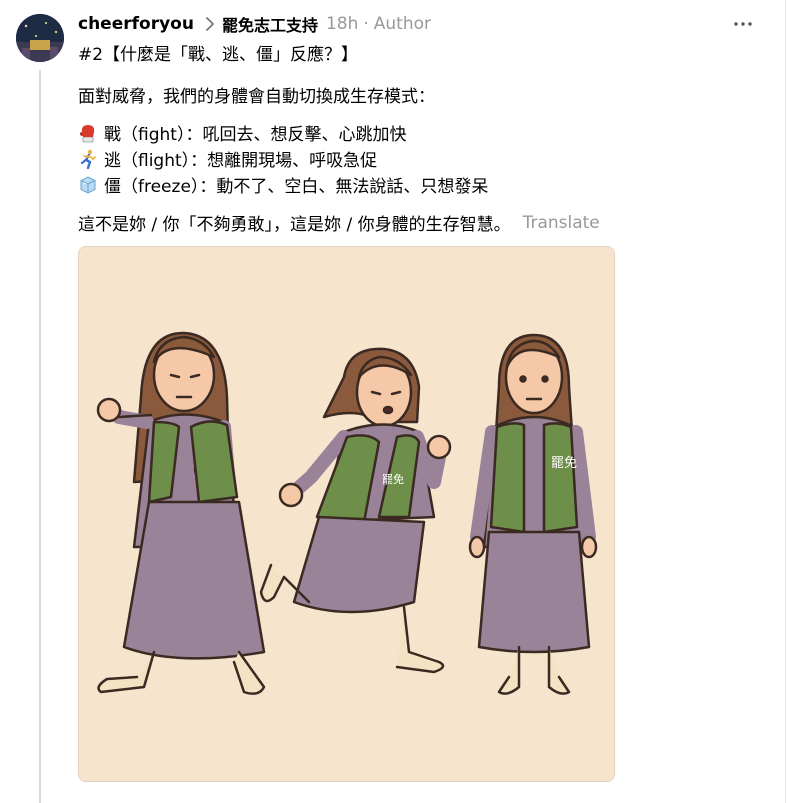 This screenshot has height=803, width=787. What do you see at coordinates (564, 463) in the screenshot?
I see `vest-text-freeze: 罷免` at bounding box center [564, 463].